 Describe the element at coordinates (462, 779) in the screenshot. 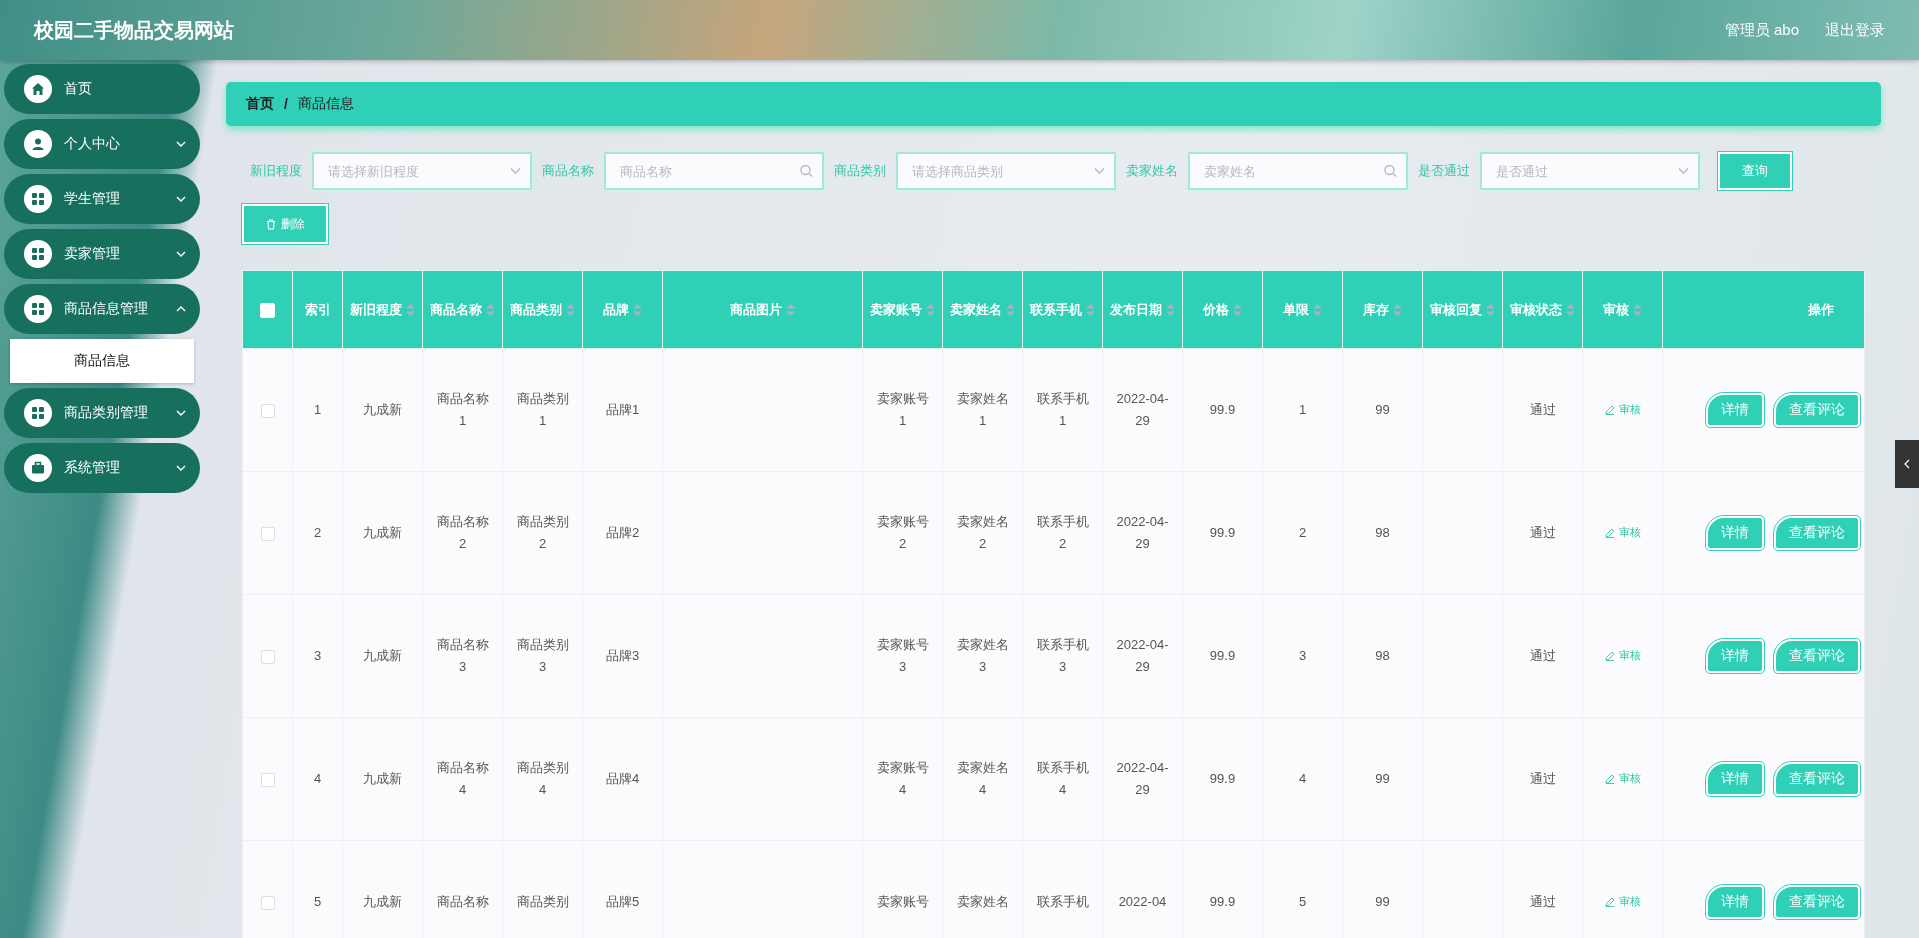

I see `table-cell-text: 商品名称4` at that location.